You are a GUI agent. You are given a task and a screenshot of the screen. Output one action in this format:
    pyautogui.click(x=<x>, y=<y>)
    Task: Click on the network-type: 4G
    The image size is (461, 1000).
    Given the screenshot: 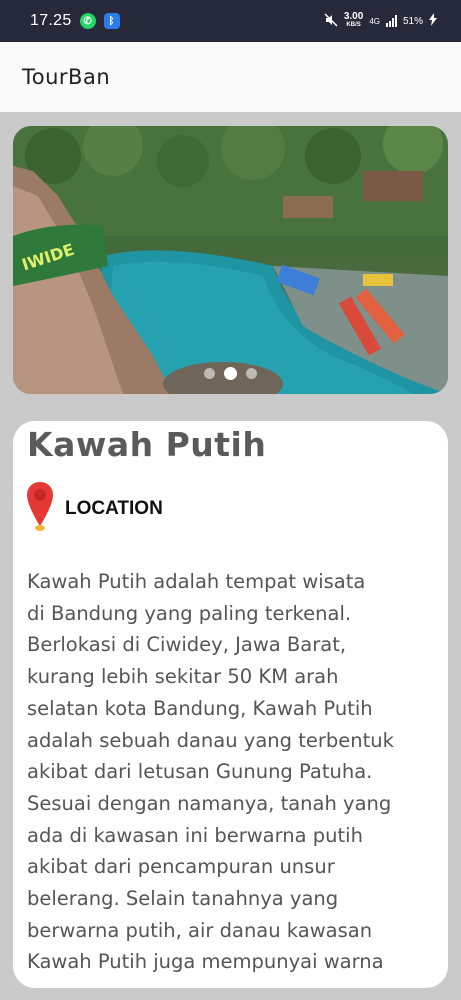 What is the action you would take?
    pyautogui.click(x=374, y=21)
    